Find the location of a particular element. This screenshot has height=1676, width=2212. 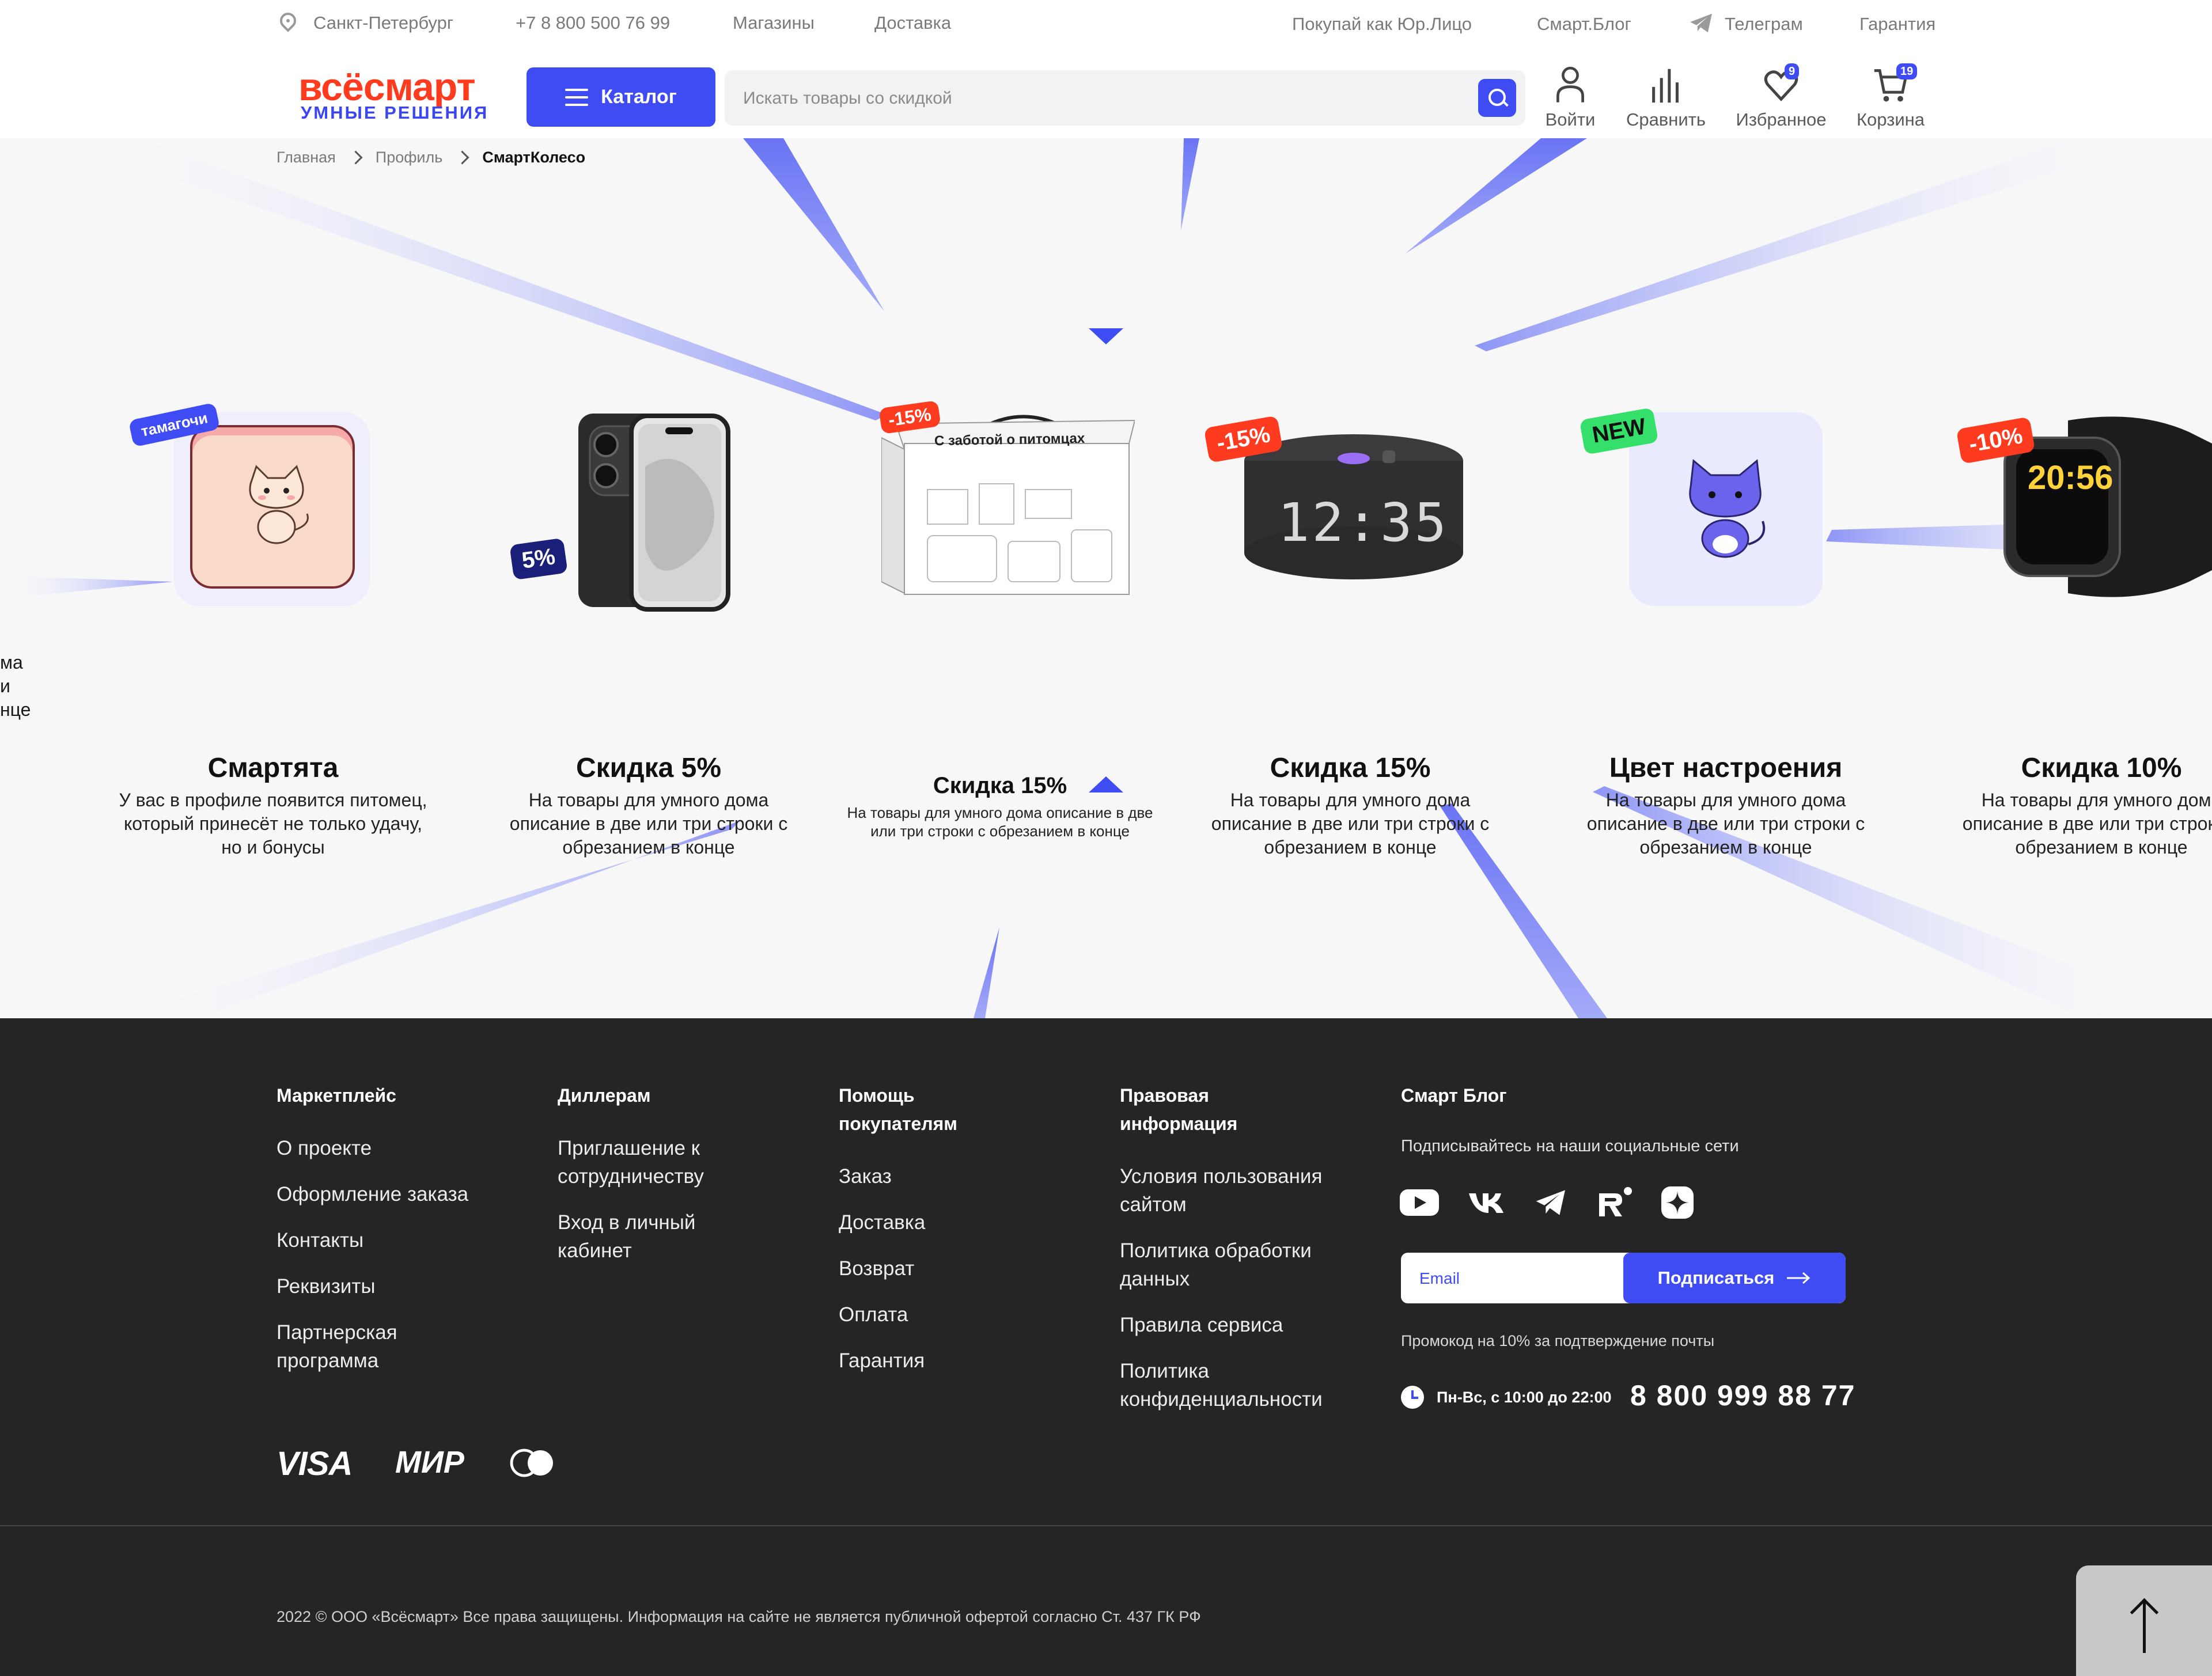

mastercard-icon is located at coordinates (531, 1463).